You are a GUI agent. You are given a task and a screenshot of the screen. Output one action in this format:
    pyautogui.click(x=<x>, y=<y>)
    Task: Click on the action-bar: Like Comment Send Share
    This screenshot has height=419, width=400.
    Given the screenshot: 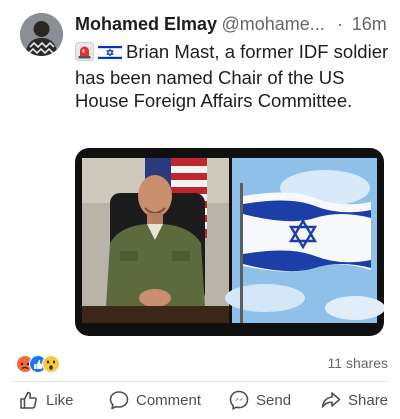 What is the action you would take?
    pyautogui.click(x=200, y=400)
    